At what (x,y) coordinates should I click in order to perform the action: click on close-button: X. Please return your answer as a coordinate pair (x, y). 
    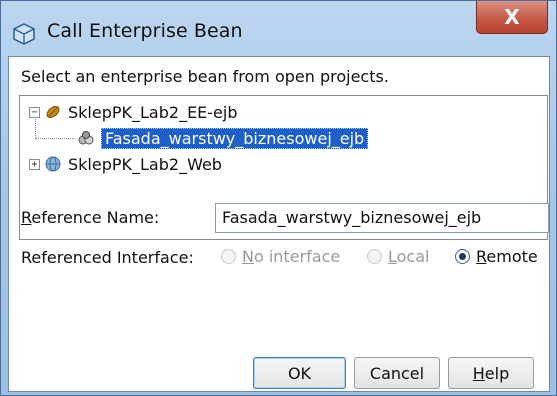
    Looking at the image, I should click on (512, 17).